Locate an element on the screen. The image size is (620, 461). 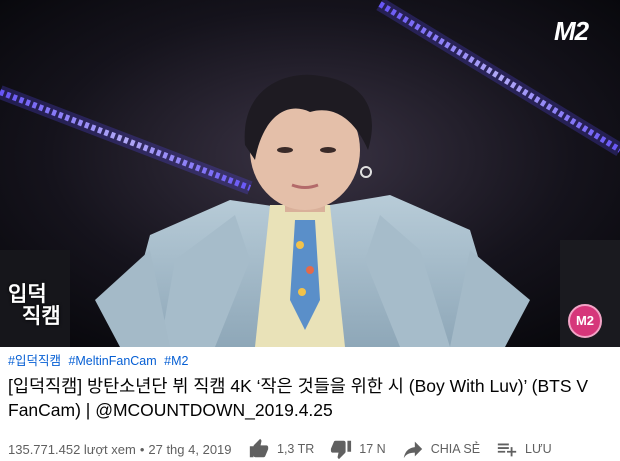
dislike-count: 17 N is located at coordinates (372, 449).